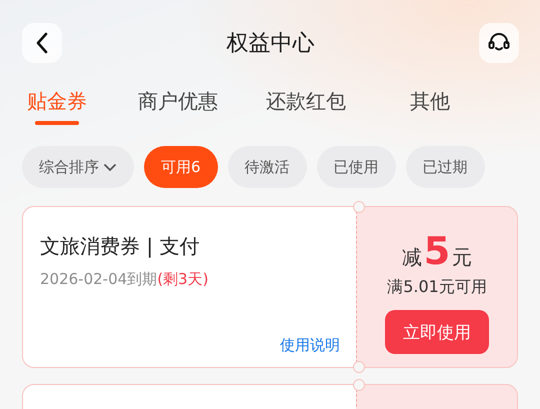 The height and width of the screenshot is (409, 540). I want to click on back-icon, so click(42, 43).